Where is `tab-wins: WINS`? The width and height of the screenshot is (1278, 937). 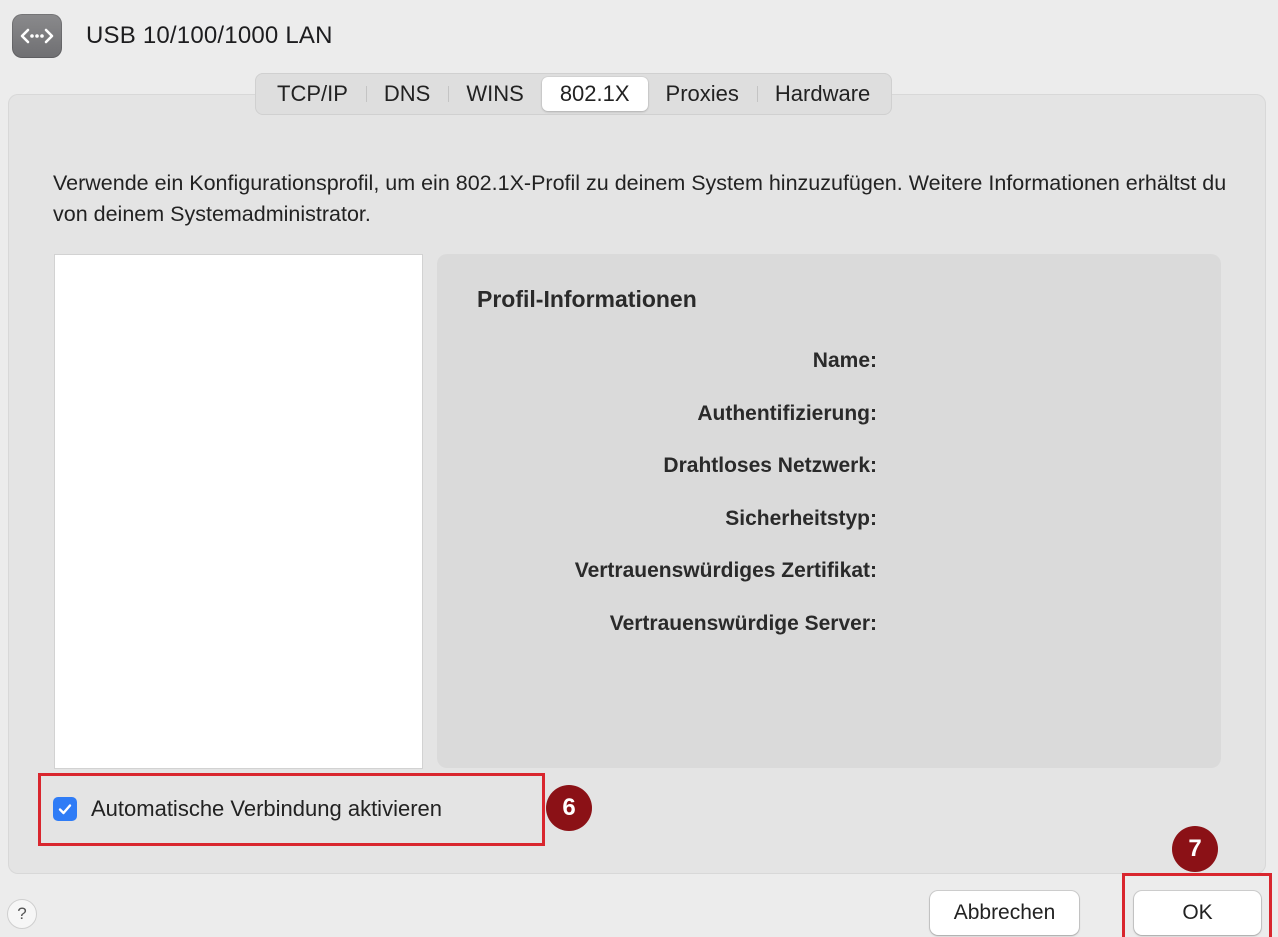
tab-wins: WINS is located at coordinates (494, 94).